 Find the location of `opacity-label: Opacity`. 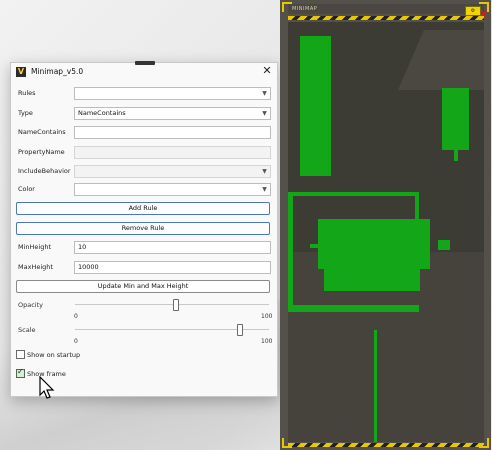

opacity-label: Opacity is located at coordinates (31, 305).